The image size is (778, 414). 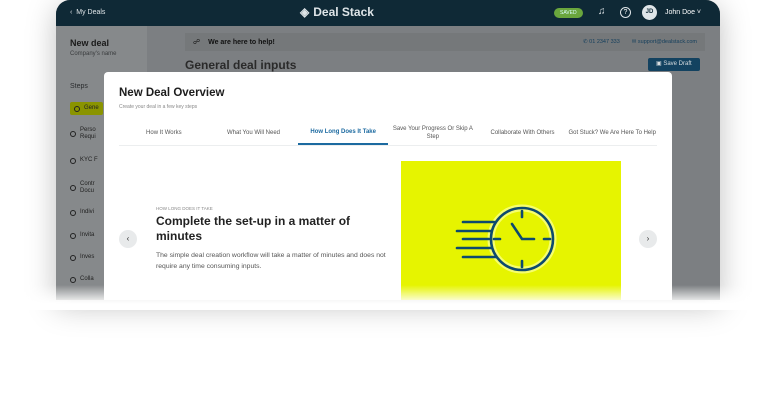 What do you see at coordinates (90, 43) in the screenshot?
I see `deal-title: New deal` at bounding box center [90, 43].